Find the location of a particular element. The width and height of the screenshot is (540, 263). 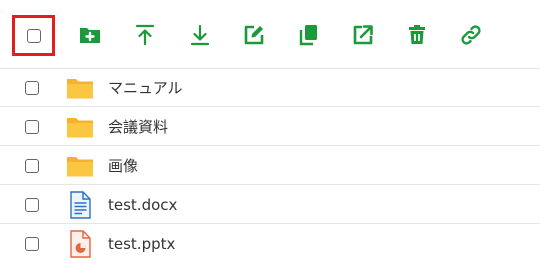

select-all-checkbox is located at coordinates (33, 35).